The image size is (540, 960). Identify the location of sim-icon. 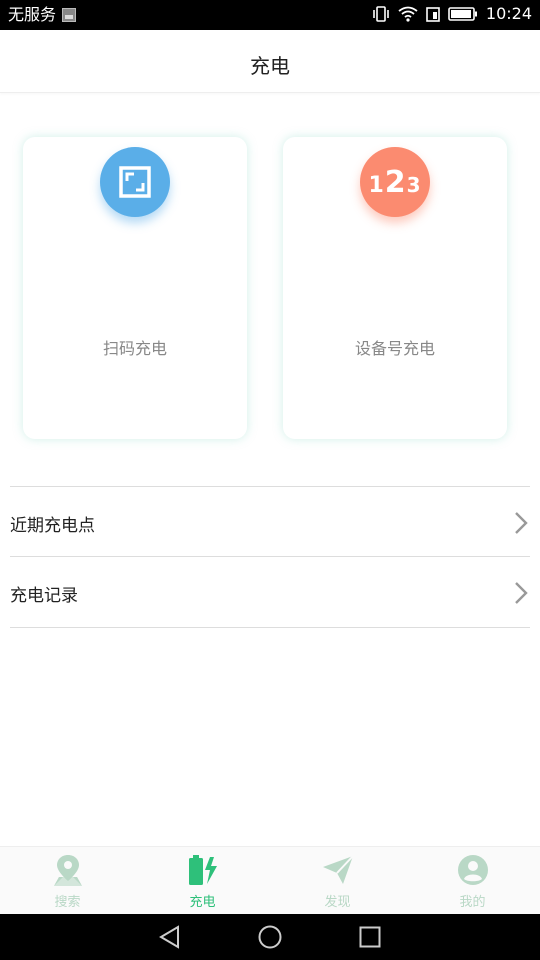
(433, 14).